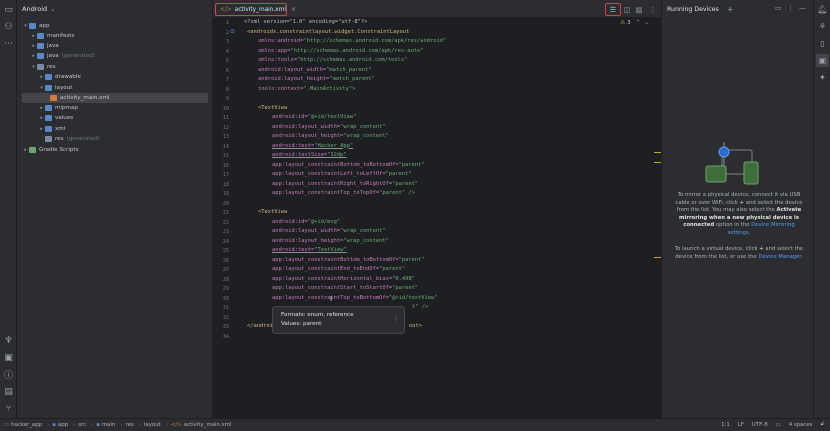 The width and height of the screenshot is (830, 431). What do you see at coordinates (634, 23) in the screenshot?
I see `inspection-widget: ⚠ 3 ⌃ ⌄` at bounding box center [634, 23].